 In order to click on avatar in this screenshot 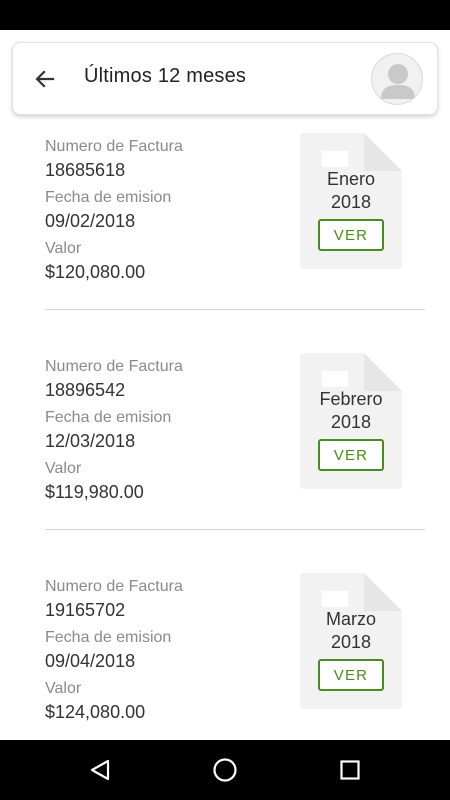, I will do `click(397, 79)`.